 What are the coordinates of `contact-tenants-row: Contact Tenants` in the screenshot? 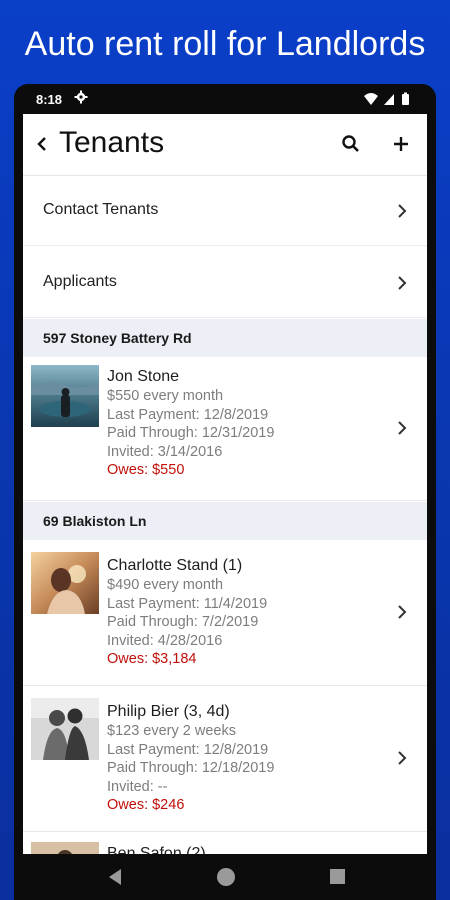 It's located at (225, 211).